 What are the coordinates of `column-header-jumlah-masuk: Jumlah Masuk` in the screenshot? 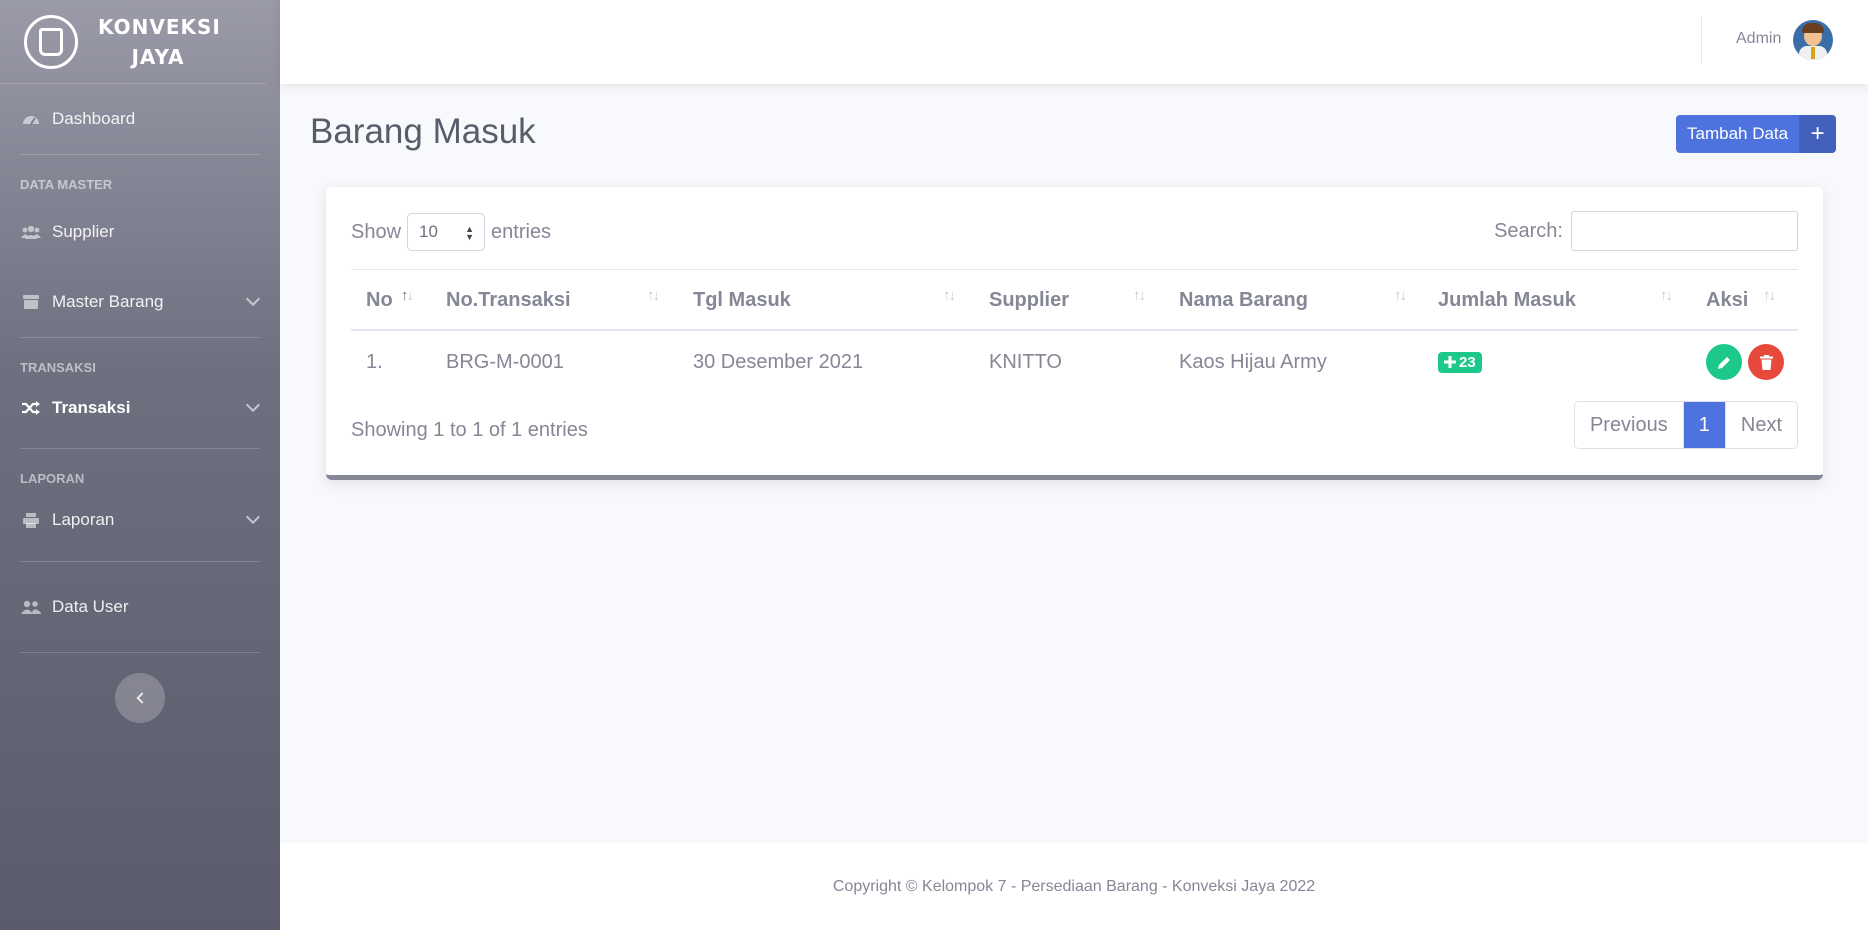 It's located at (1507, 300).